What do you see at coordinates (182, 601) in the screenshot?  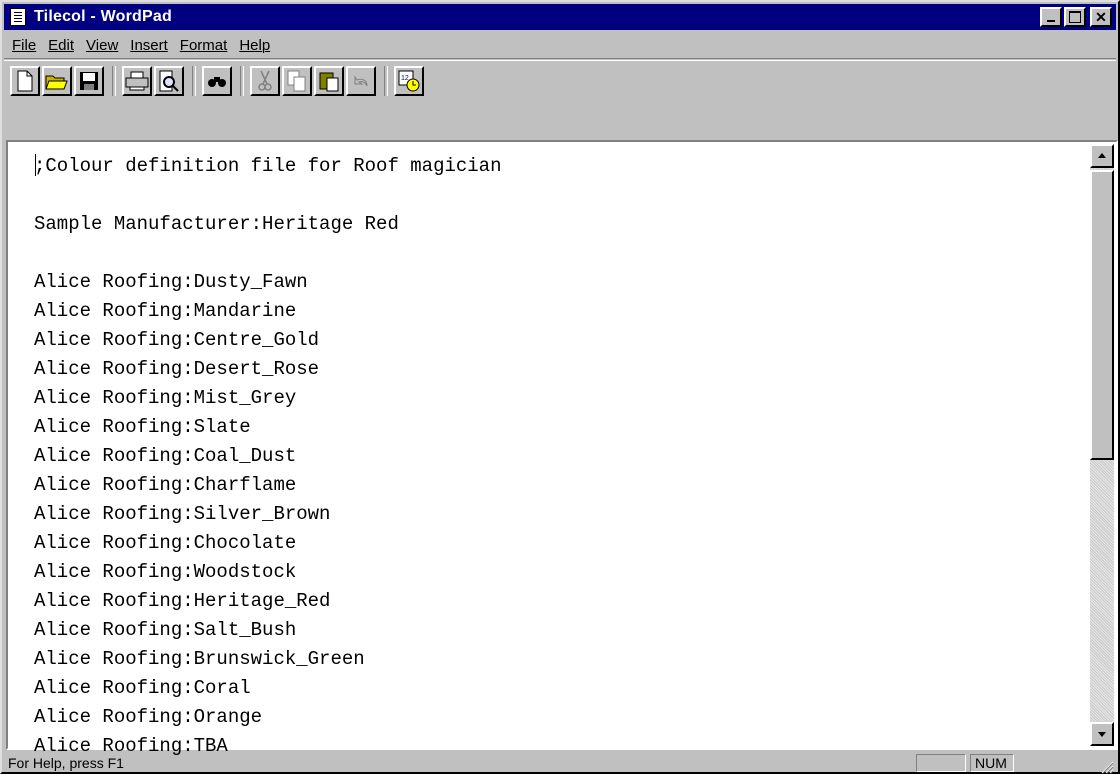 I see `document-line: Alice Roofing:Heritage_Red` at bounding box center [182, 601].